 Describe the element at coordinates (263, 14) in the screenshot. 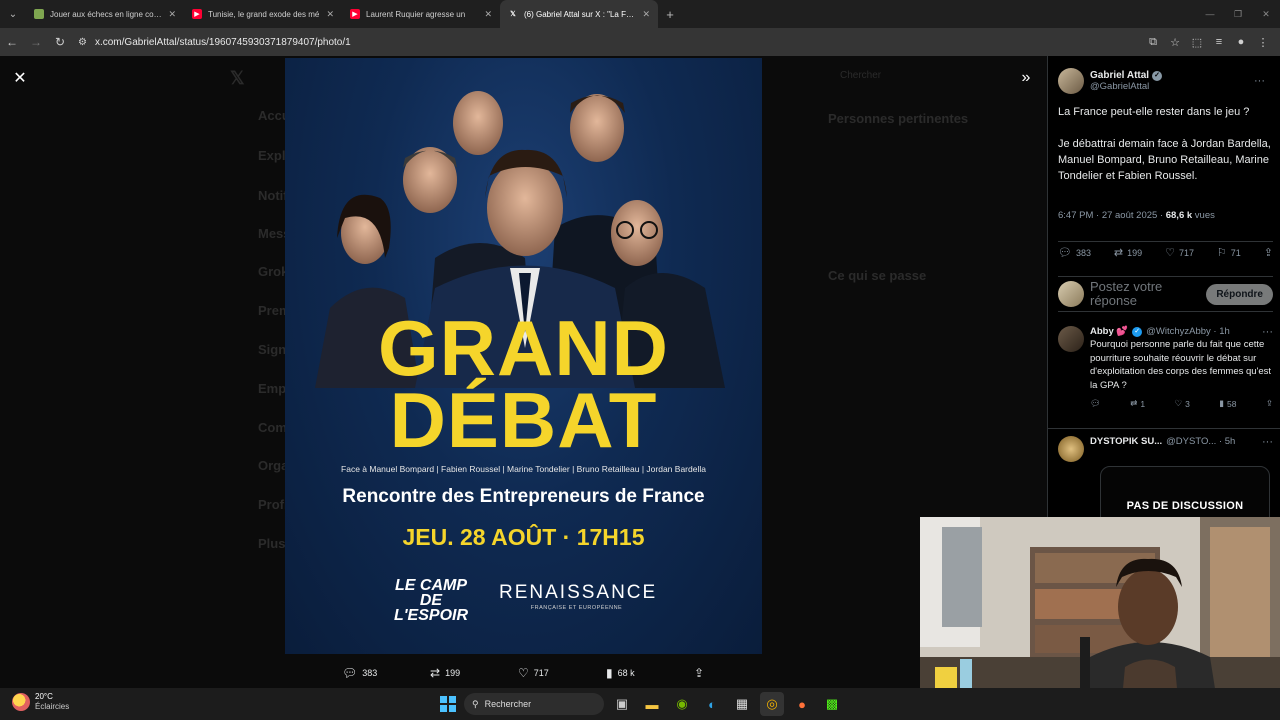

I see `browser-tab: ▶ Tunisie, le grand exode des mé ✕` at that location.